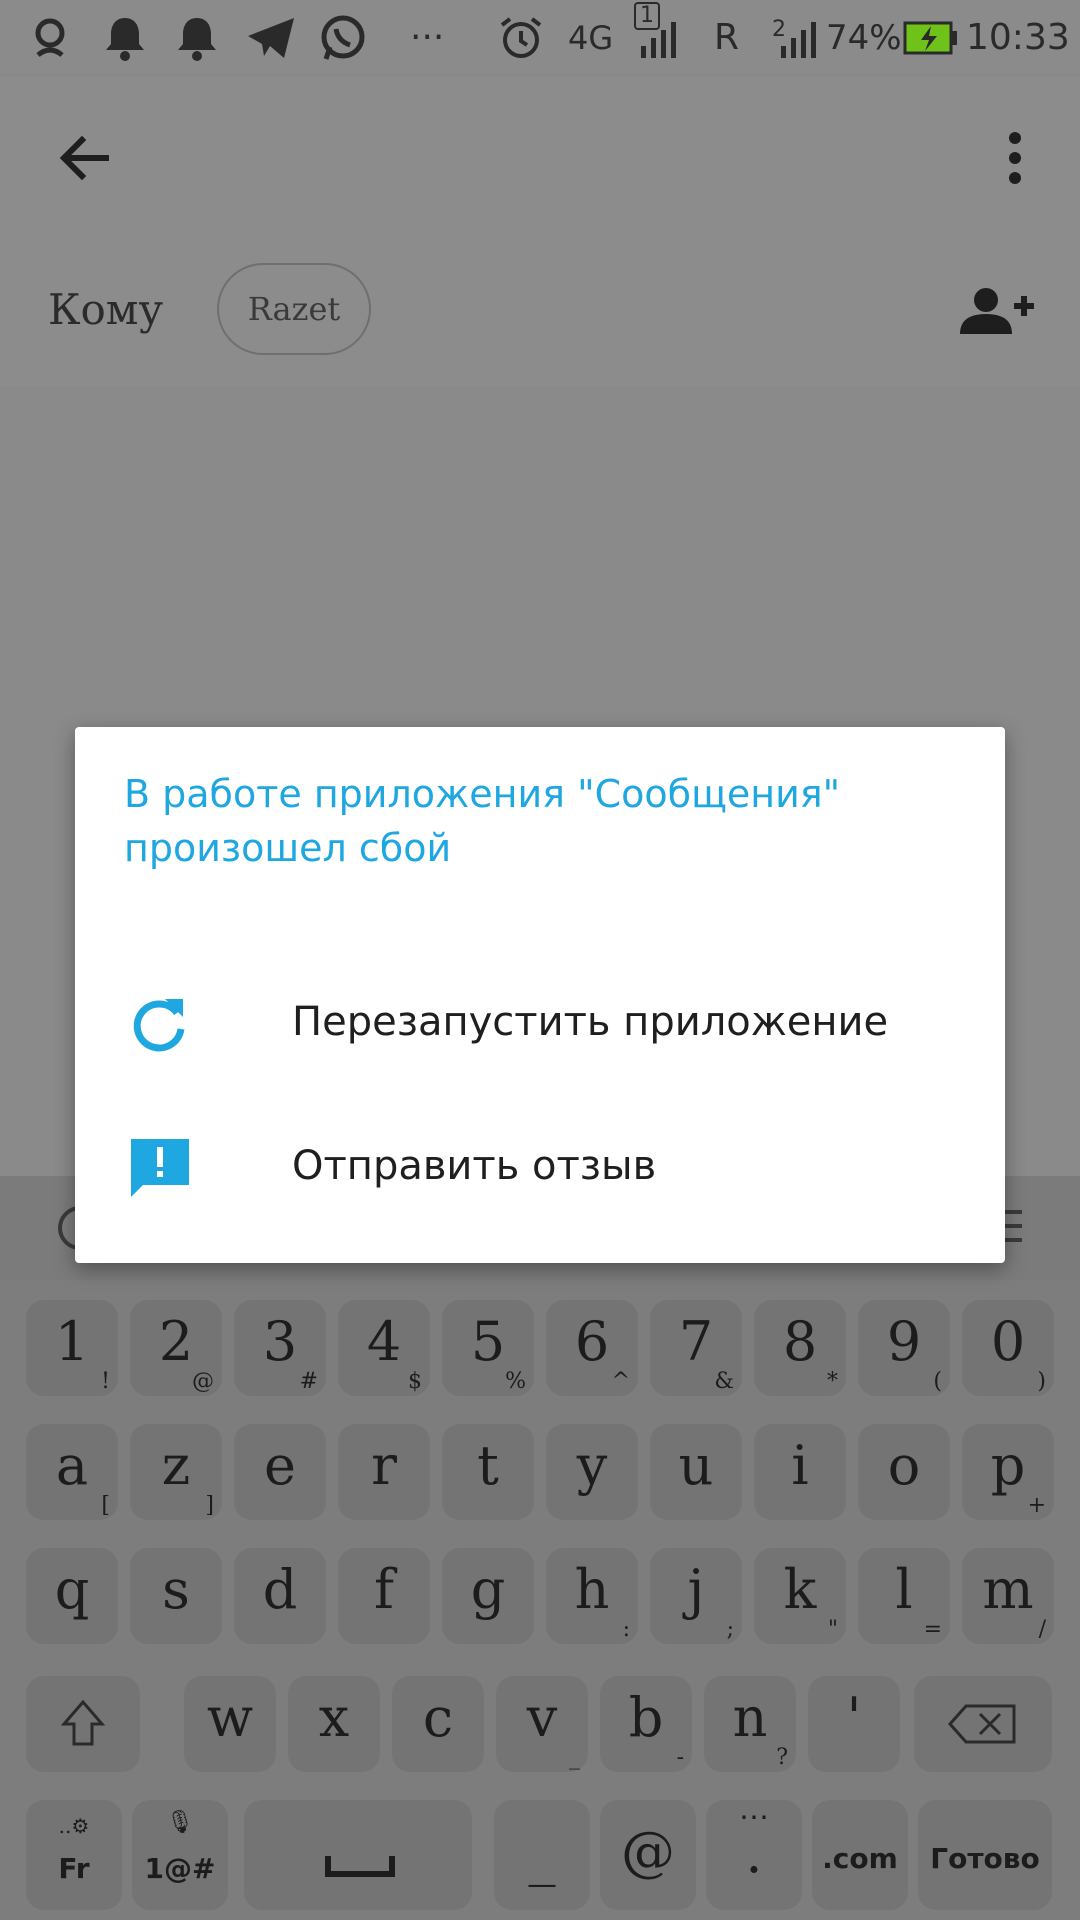 This screenshot has height=1920, width=1080. What do you see at coordinates (996, 312) in the screenshot?
I see `add-contact-icon` at bounding box center [996, 312].